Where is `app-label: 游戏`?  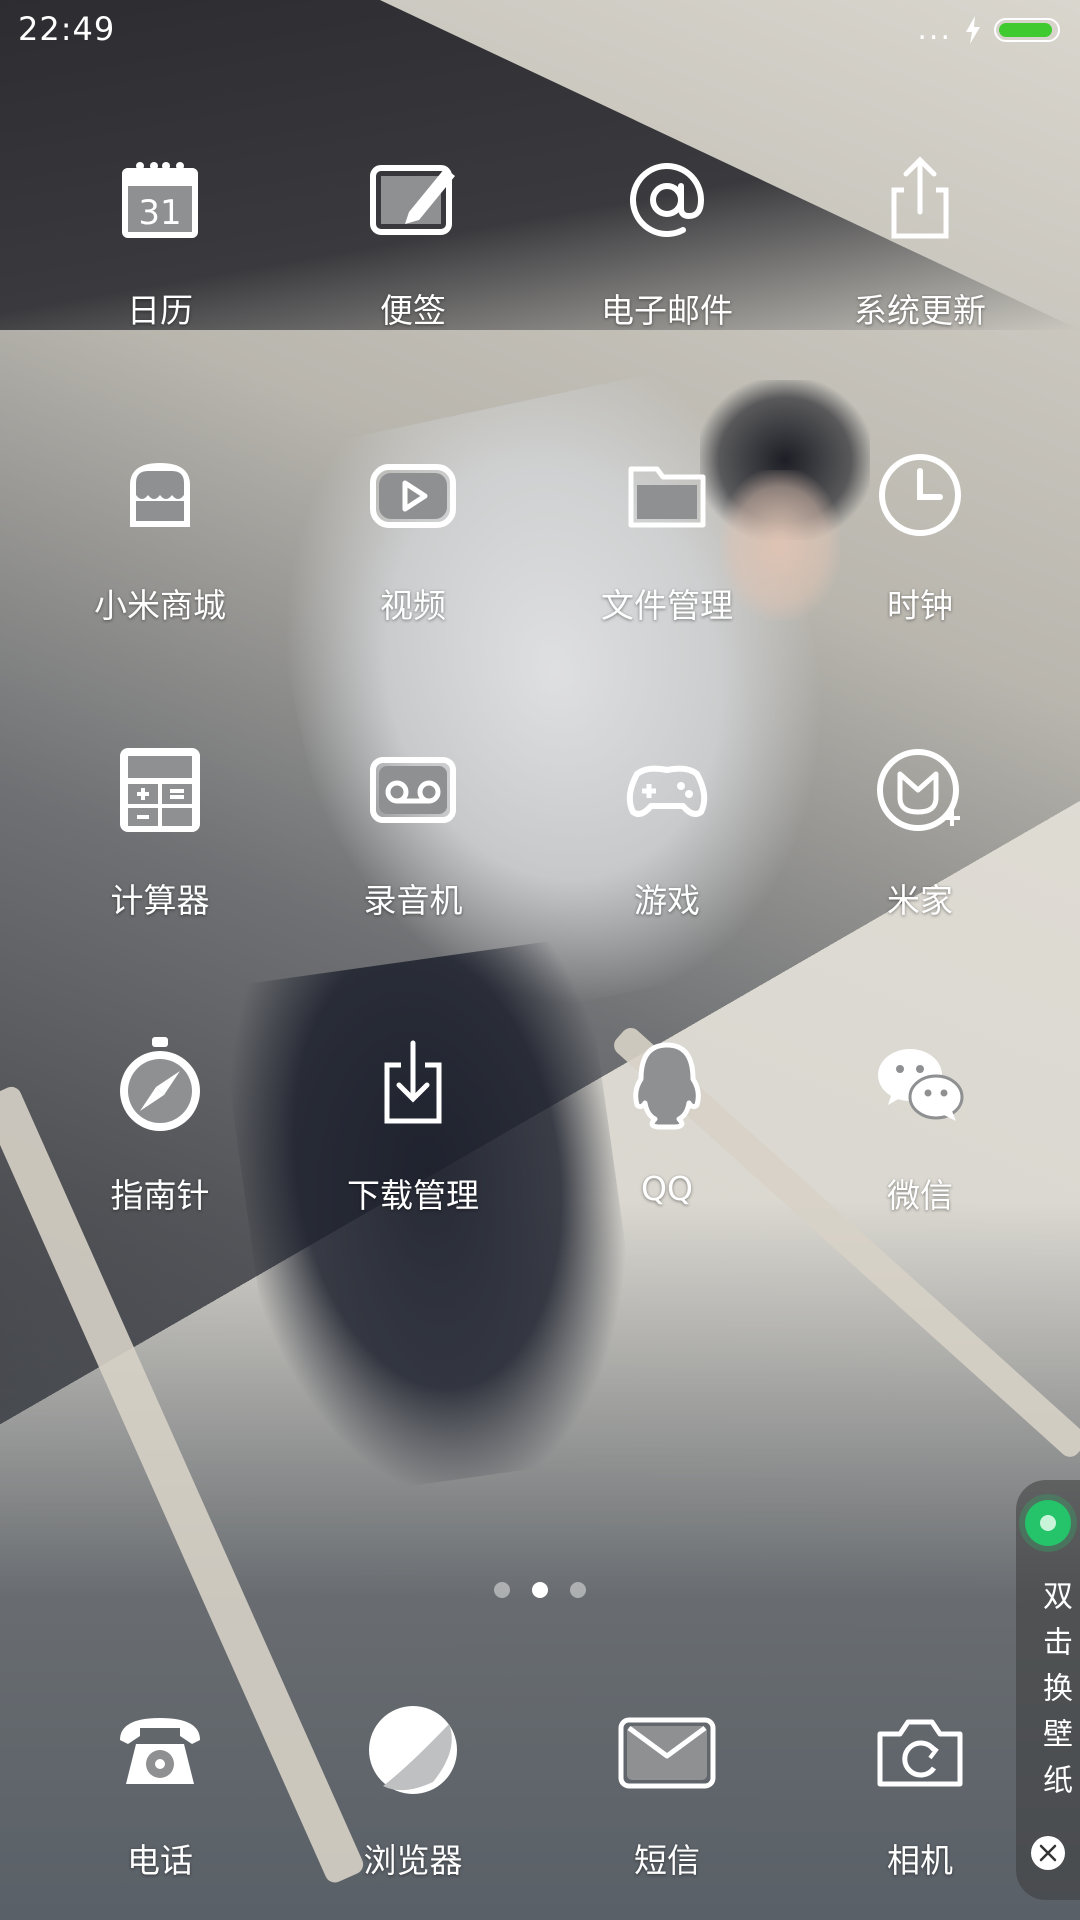
app-label: 游戏 is located at coordinates (667, 900).